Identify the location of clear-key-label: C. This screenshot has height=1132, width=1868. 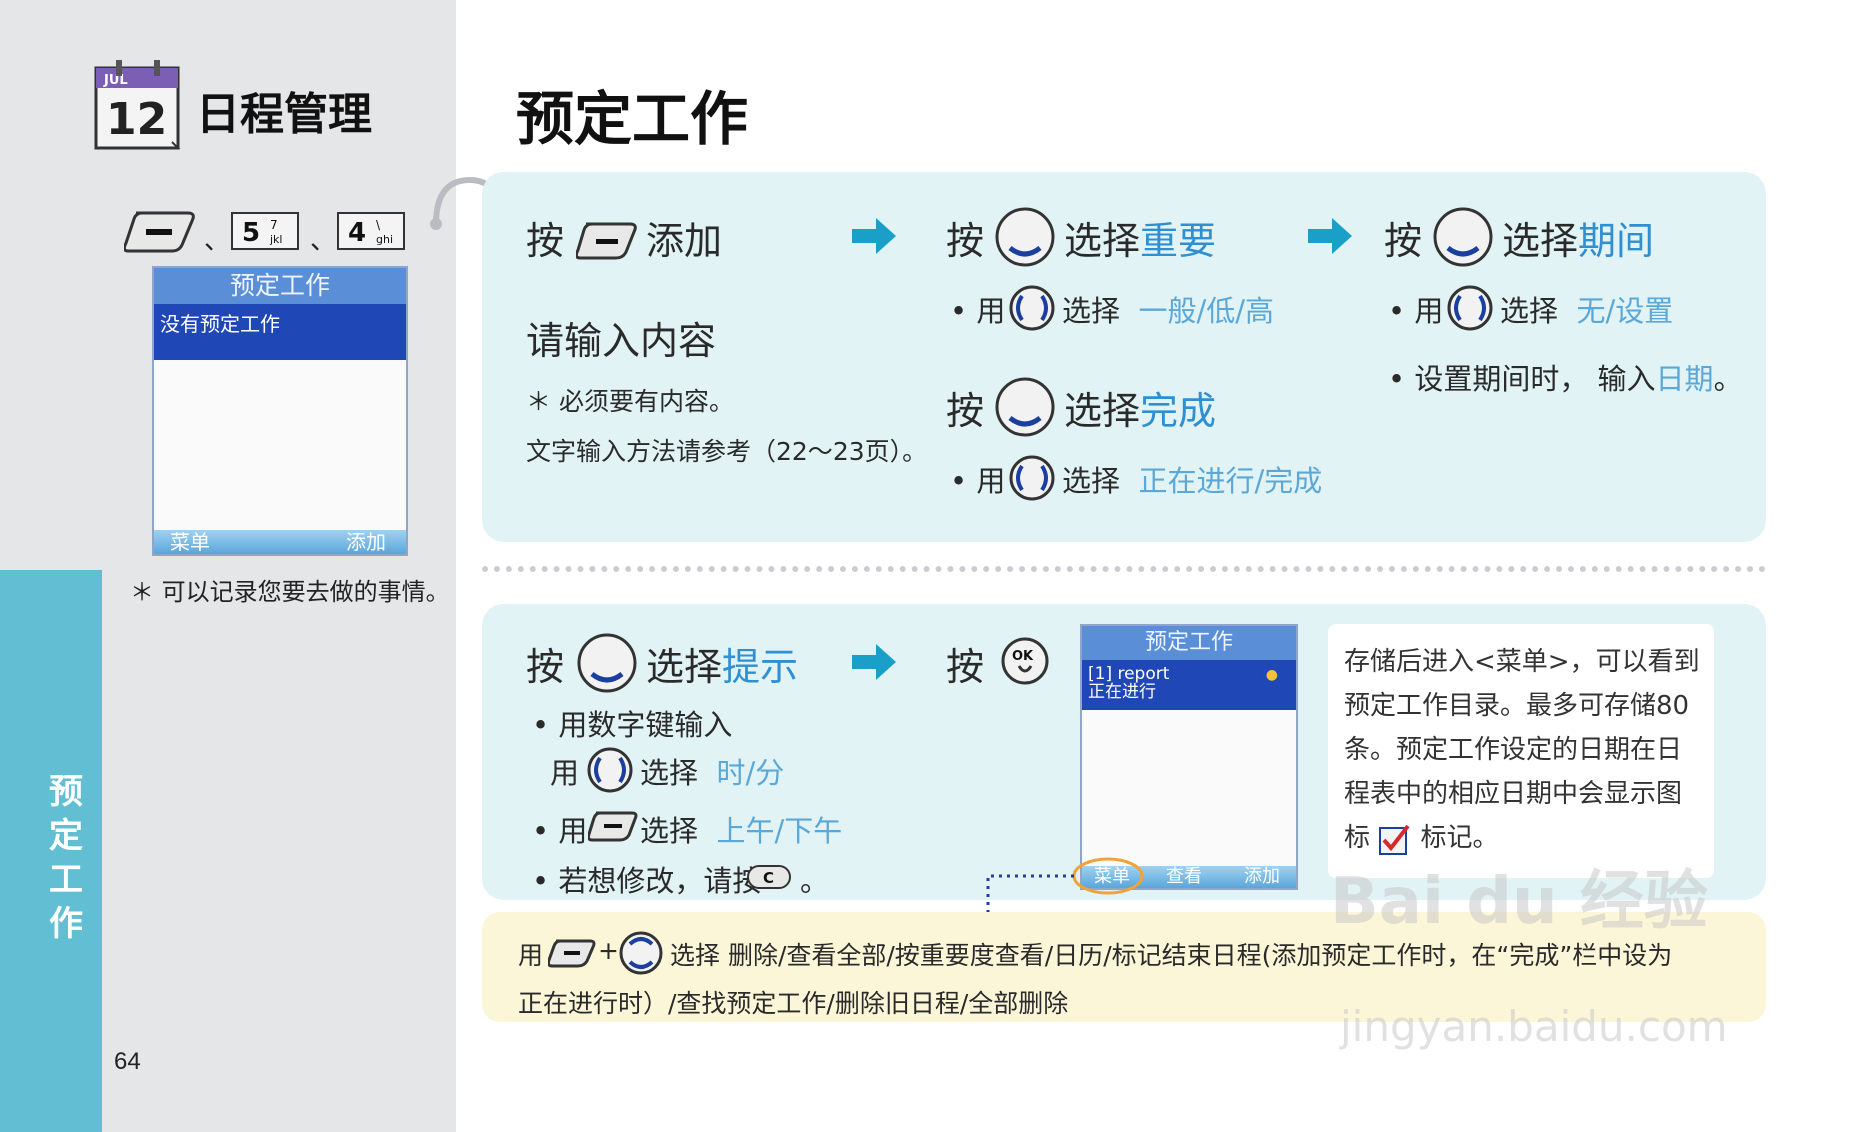
(768, 878).